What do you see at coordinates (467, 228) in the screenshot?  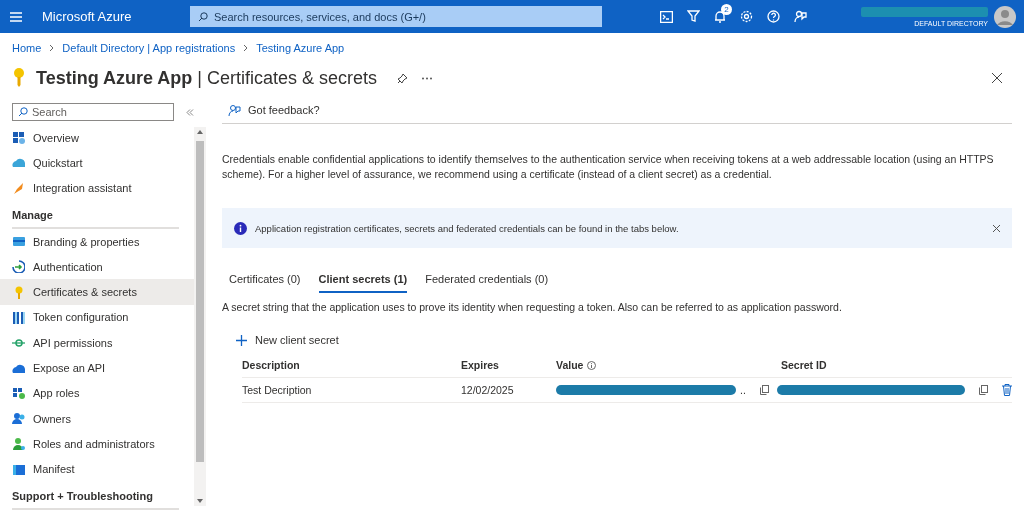 I see `info-text: Application registration certificates, secrets and federated credentials can be found in the tabs below.` at bounding box center [467, 228].